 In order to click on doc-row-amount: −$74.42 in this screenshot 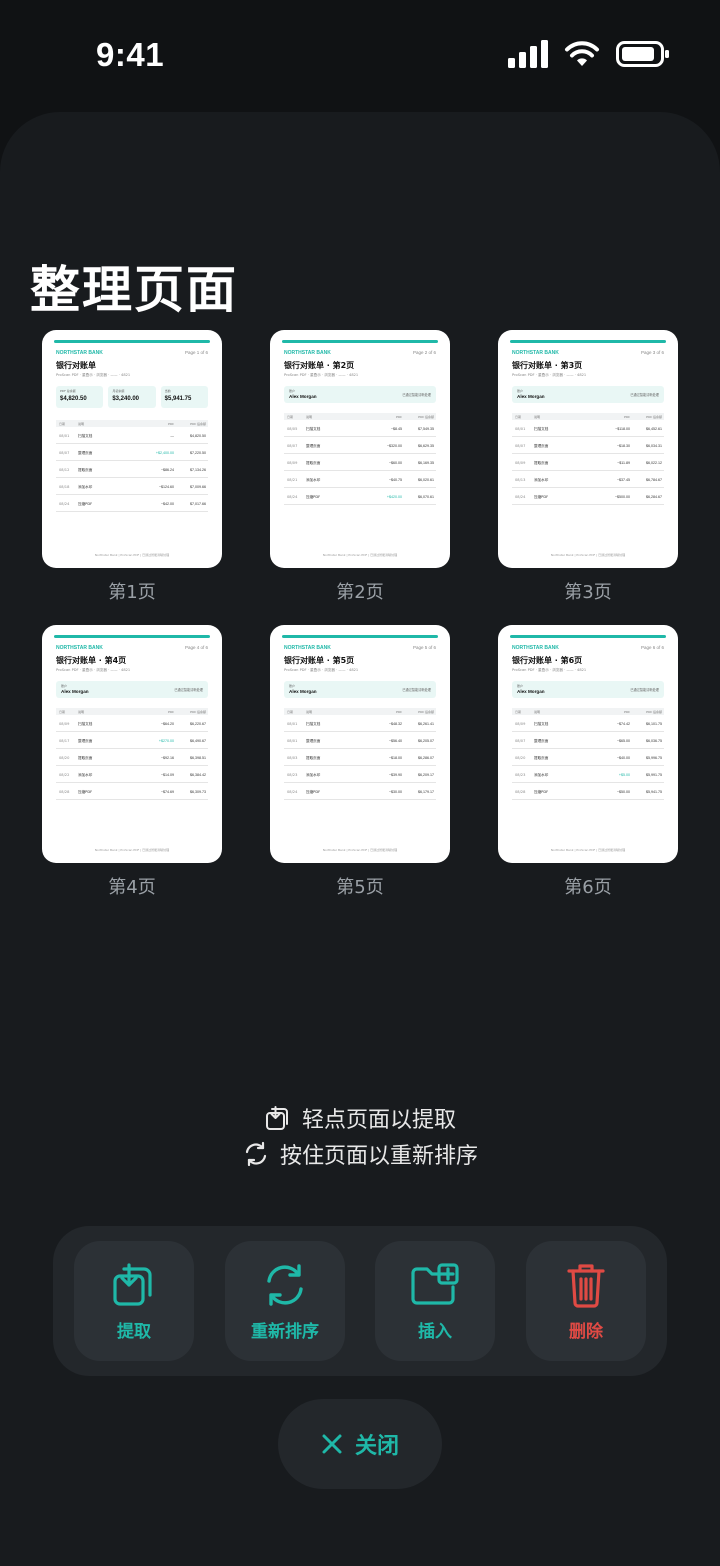, I will do `click(623, 724)`.